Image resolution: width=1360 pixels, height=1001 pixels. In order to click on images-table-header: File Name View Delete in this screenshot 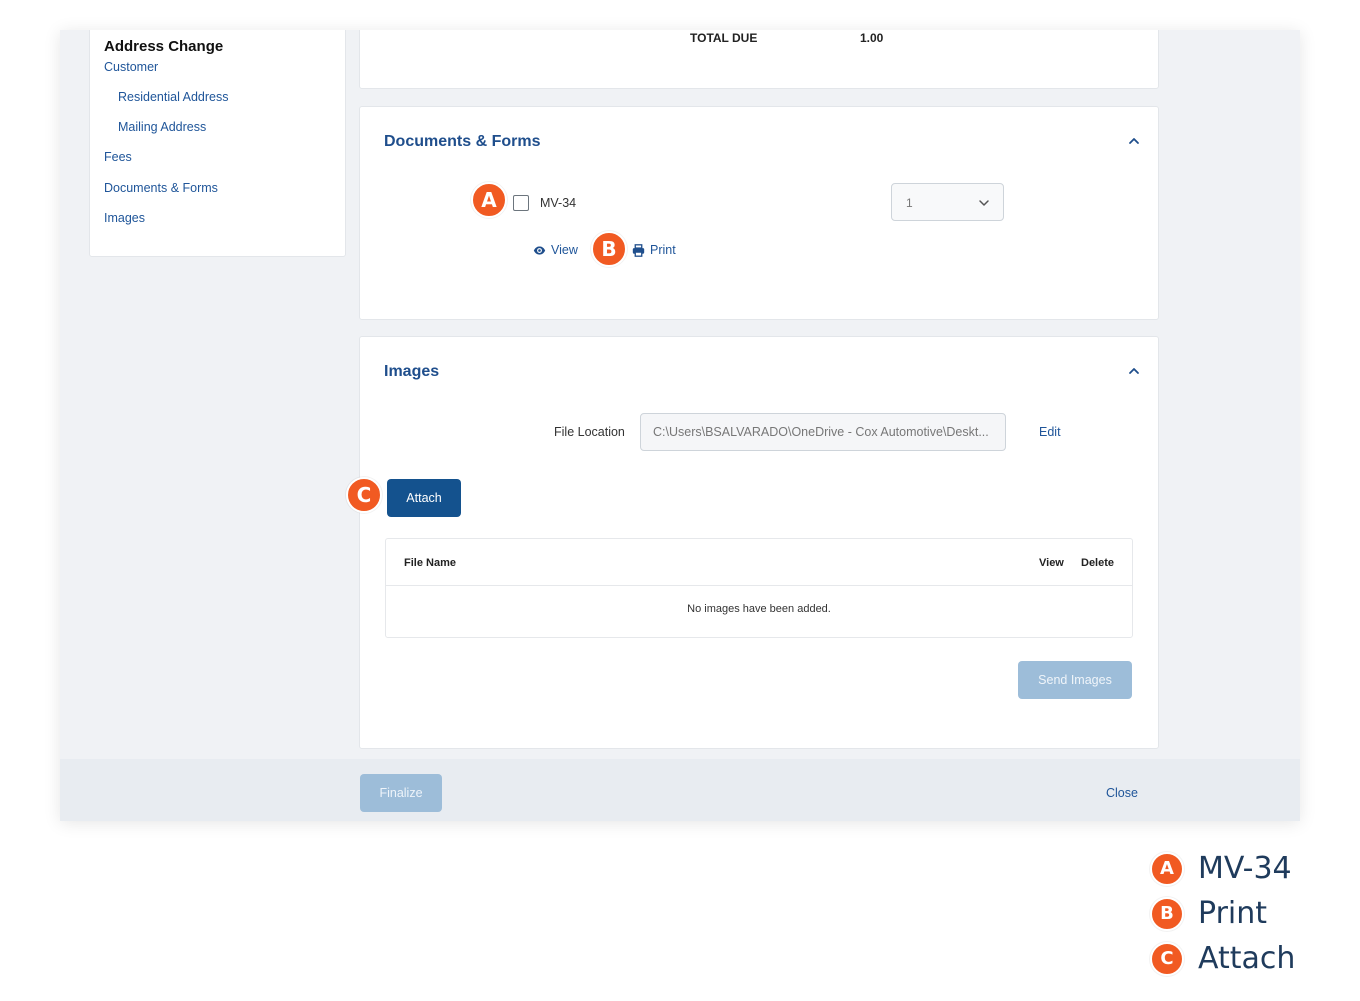, I will do `click(759, 562)`.